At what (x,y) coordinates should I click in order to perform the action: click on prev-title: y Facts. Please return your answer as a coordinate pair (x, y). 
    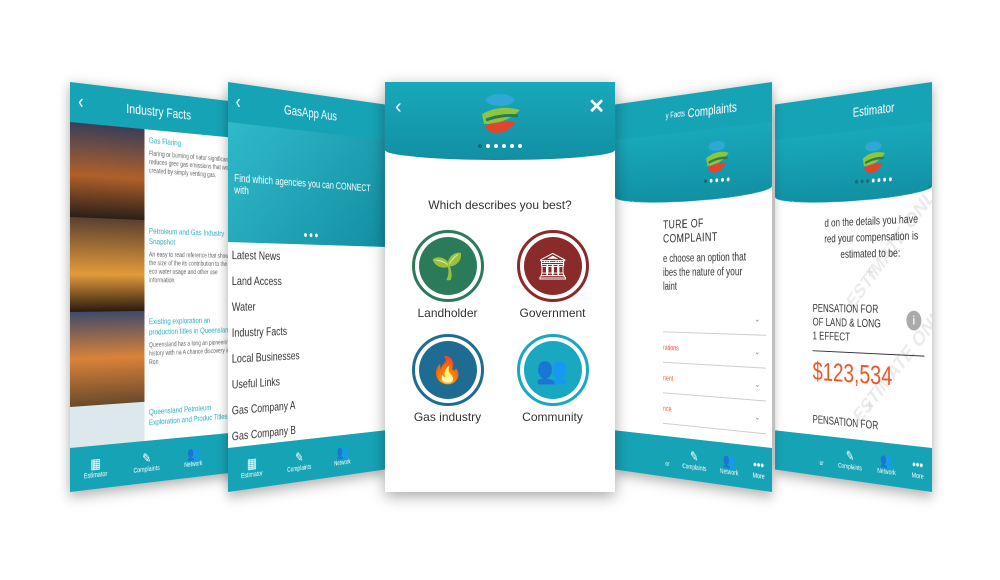
    Looking at the image, I should click on (675, 114).